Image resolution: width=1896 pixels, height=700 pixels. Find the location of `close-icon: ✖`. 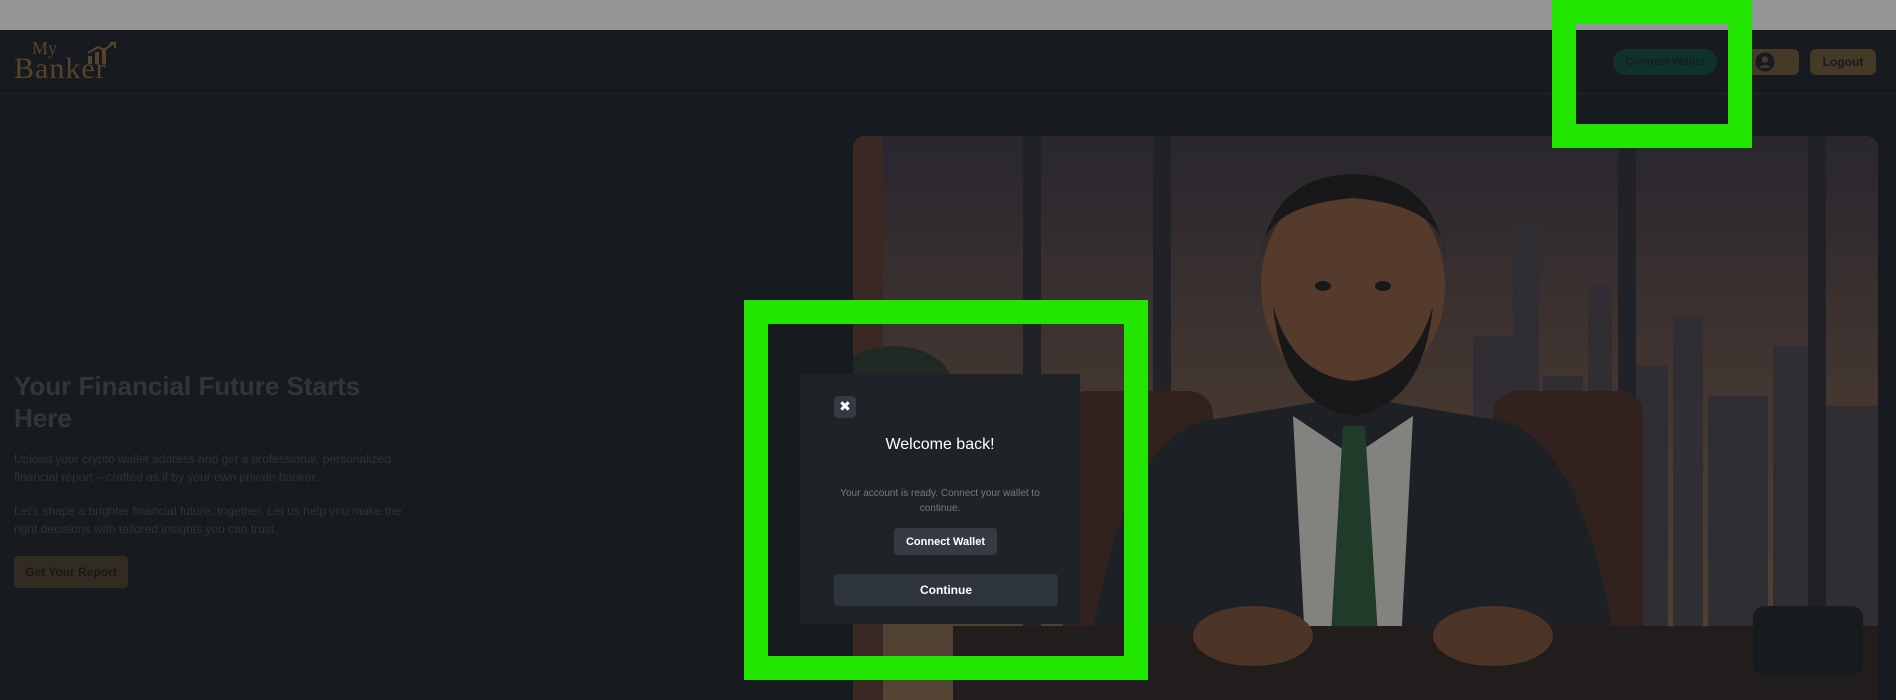

close-icon: ✖ is located at coordinates (845, 407).